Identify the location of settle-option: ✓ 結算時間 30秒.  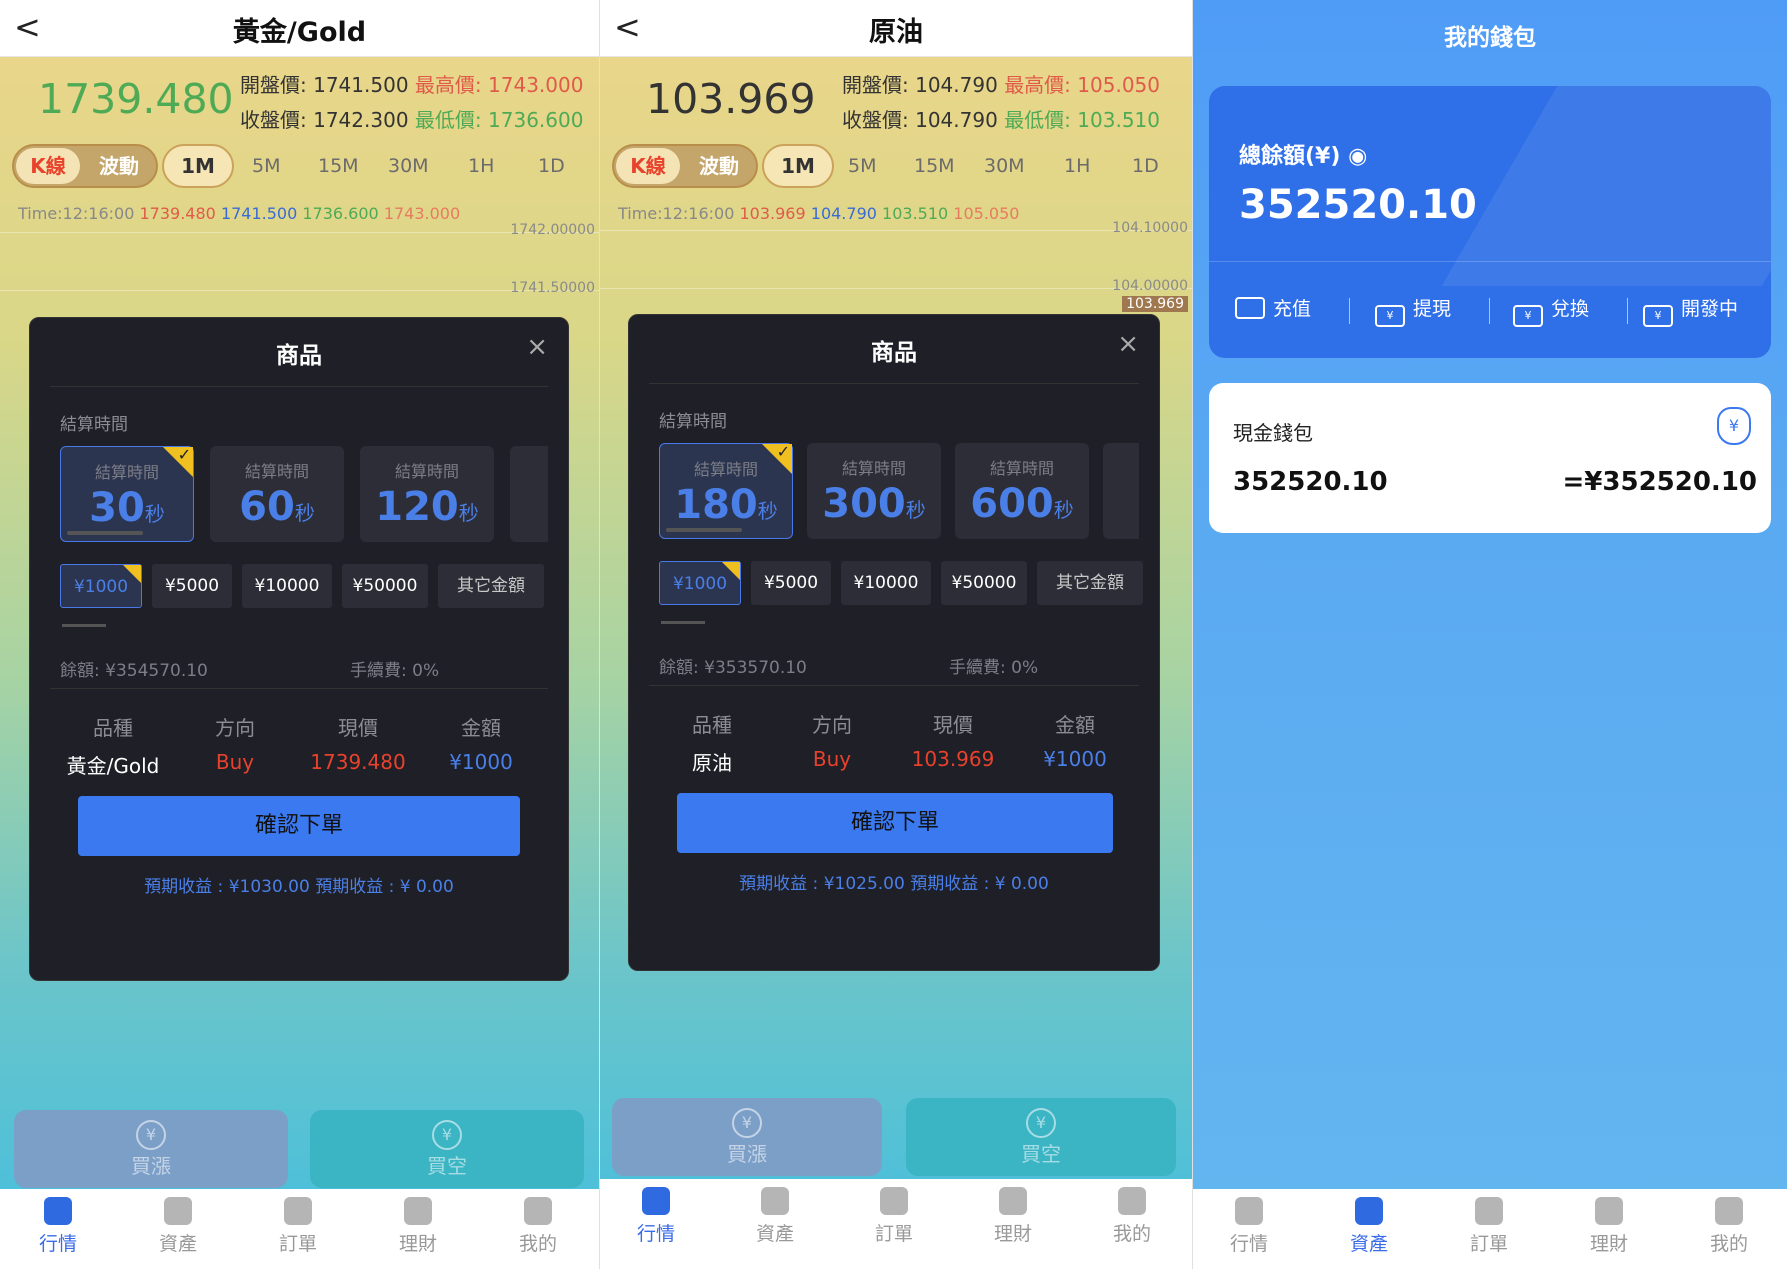
(127, 494).